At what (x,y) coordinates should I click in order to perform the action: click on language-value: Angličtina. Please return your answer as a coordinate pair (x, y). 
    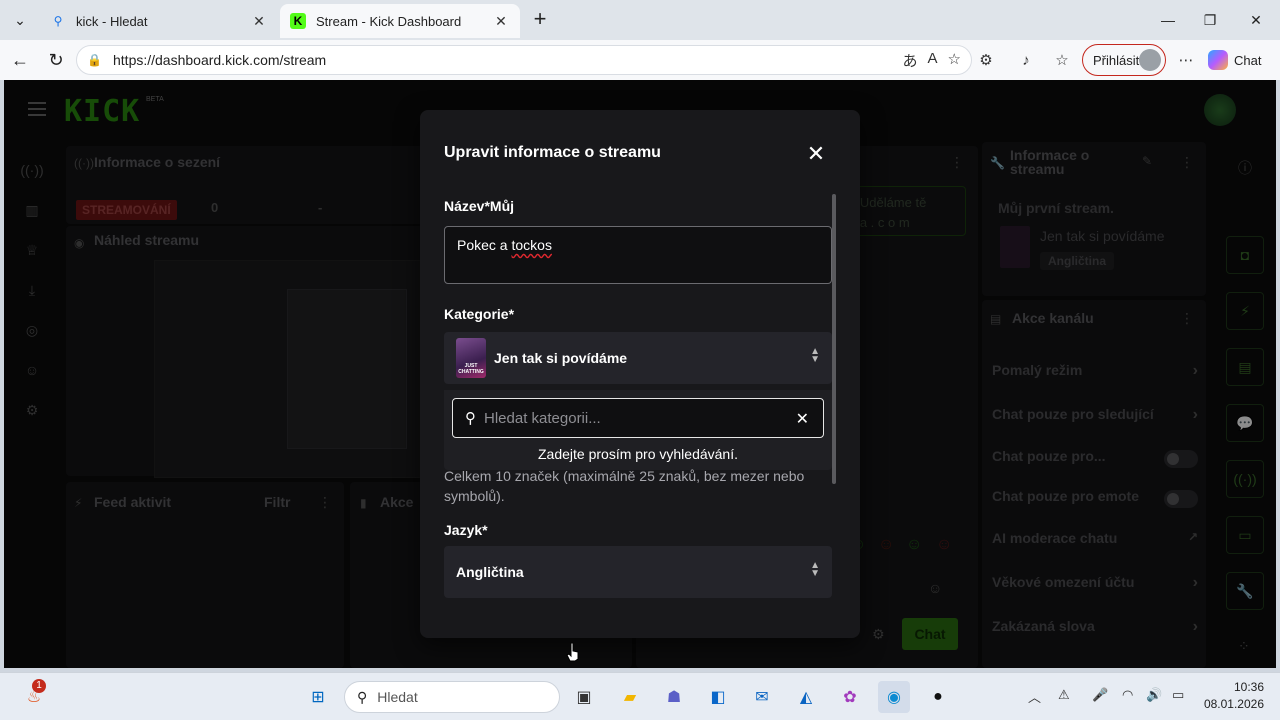
    Looking at the image, I should click on (490, 572).